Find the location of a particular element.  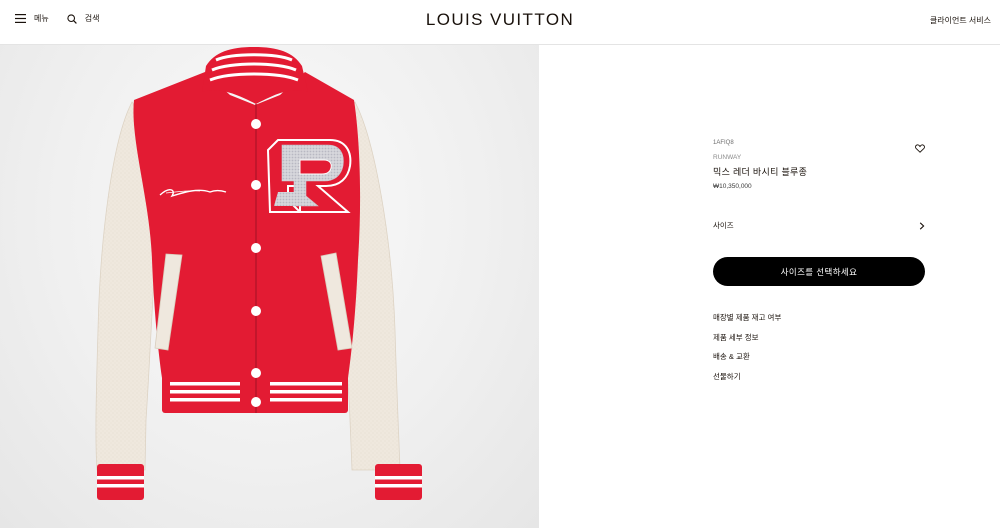

product-name: 믹스 레더 바시티 블루종 is located at coordinates (760, 172).